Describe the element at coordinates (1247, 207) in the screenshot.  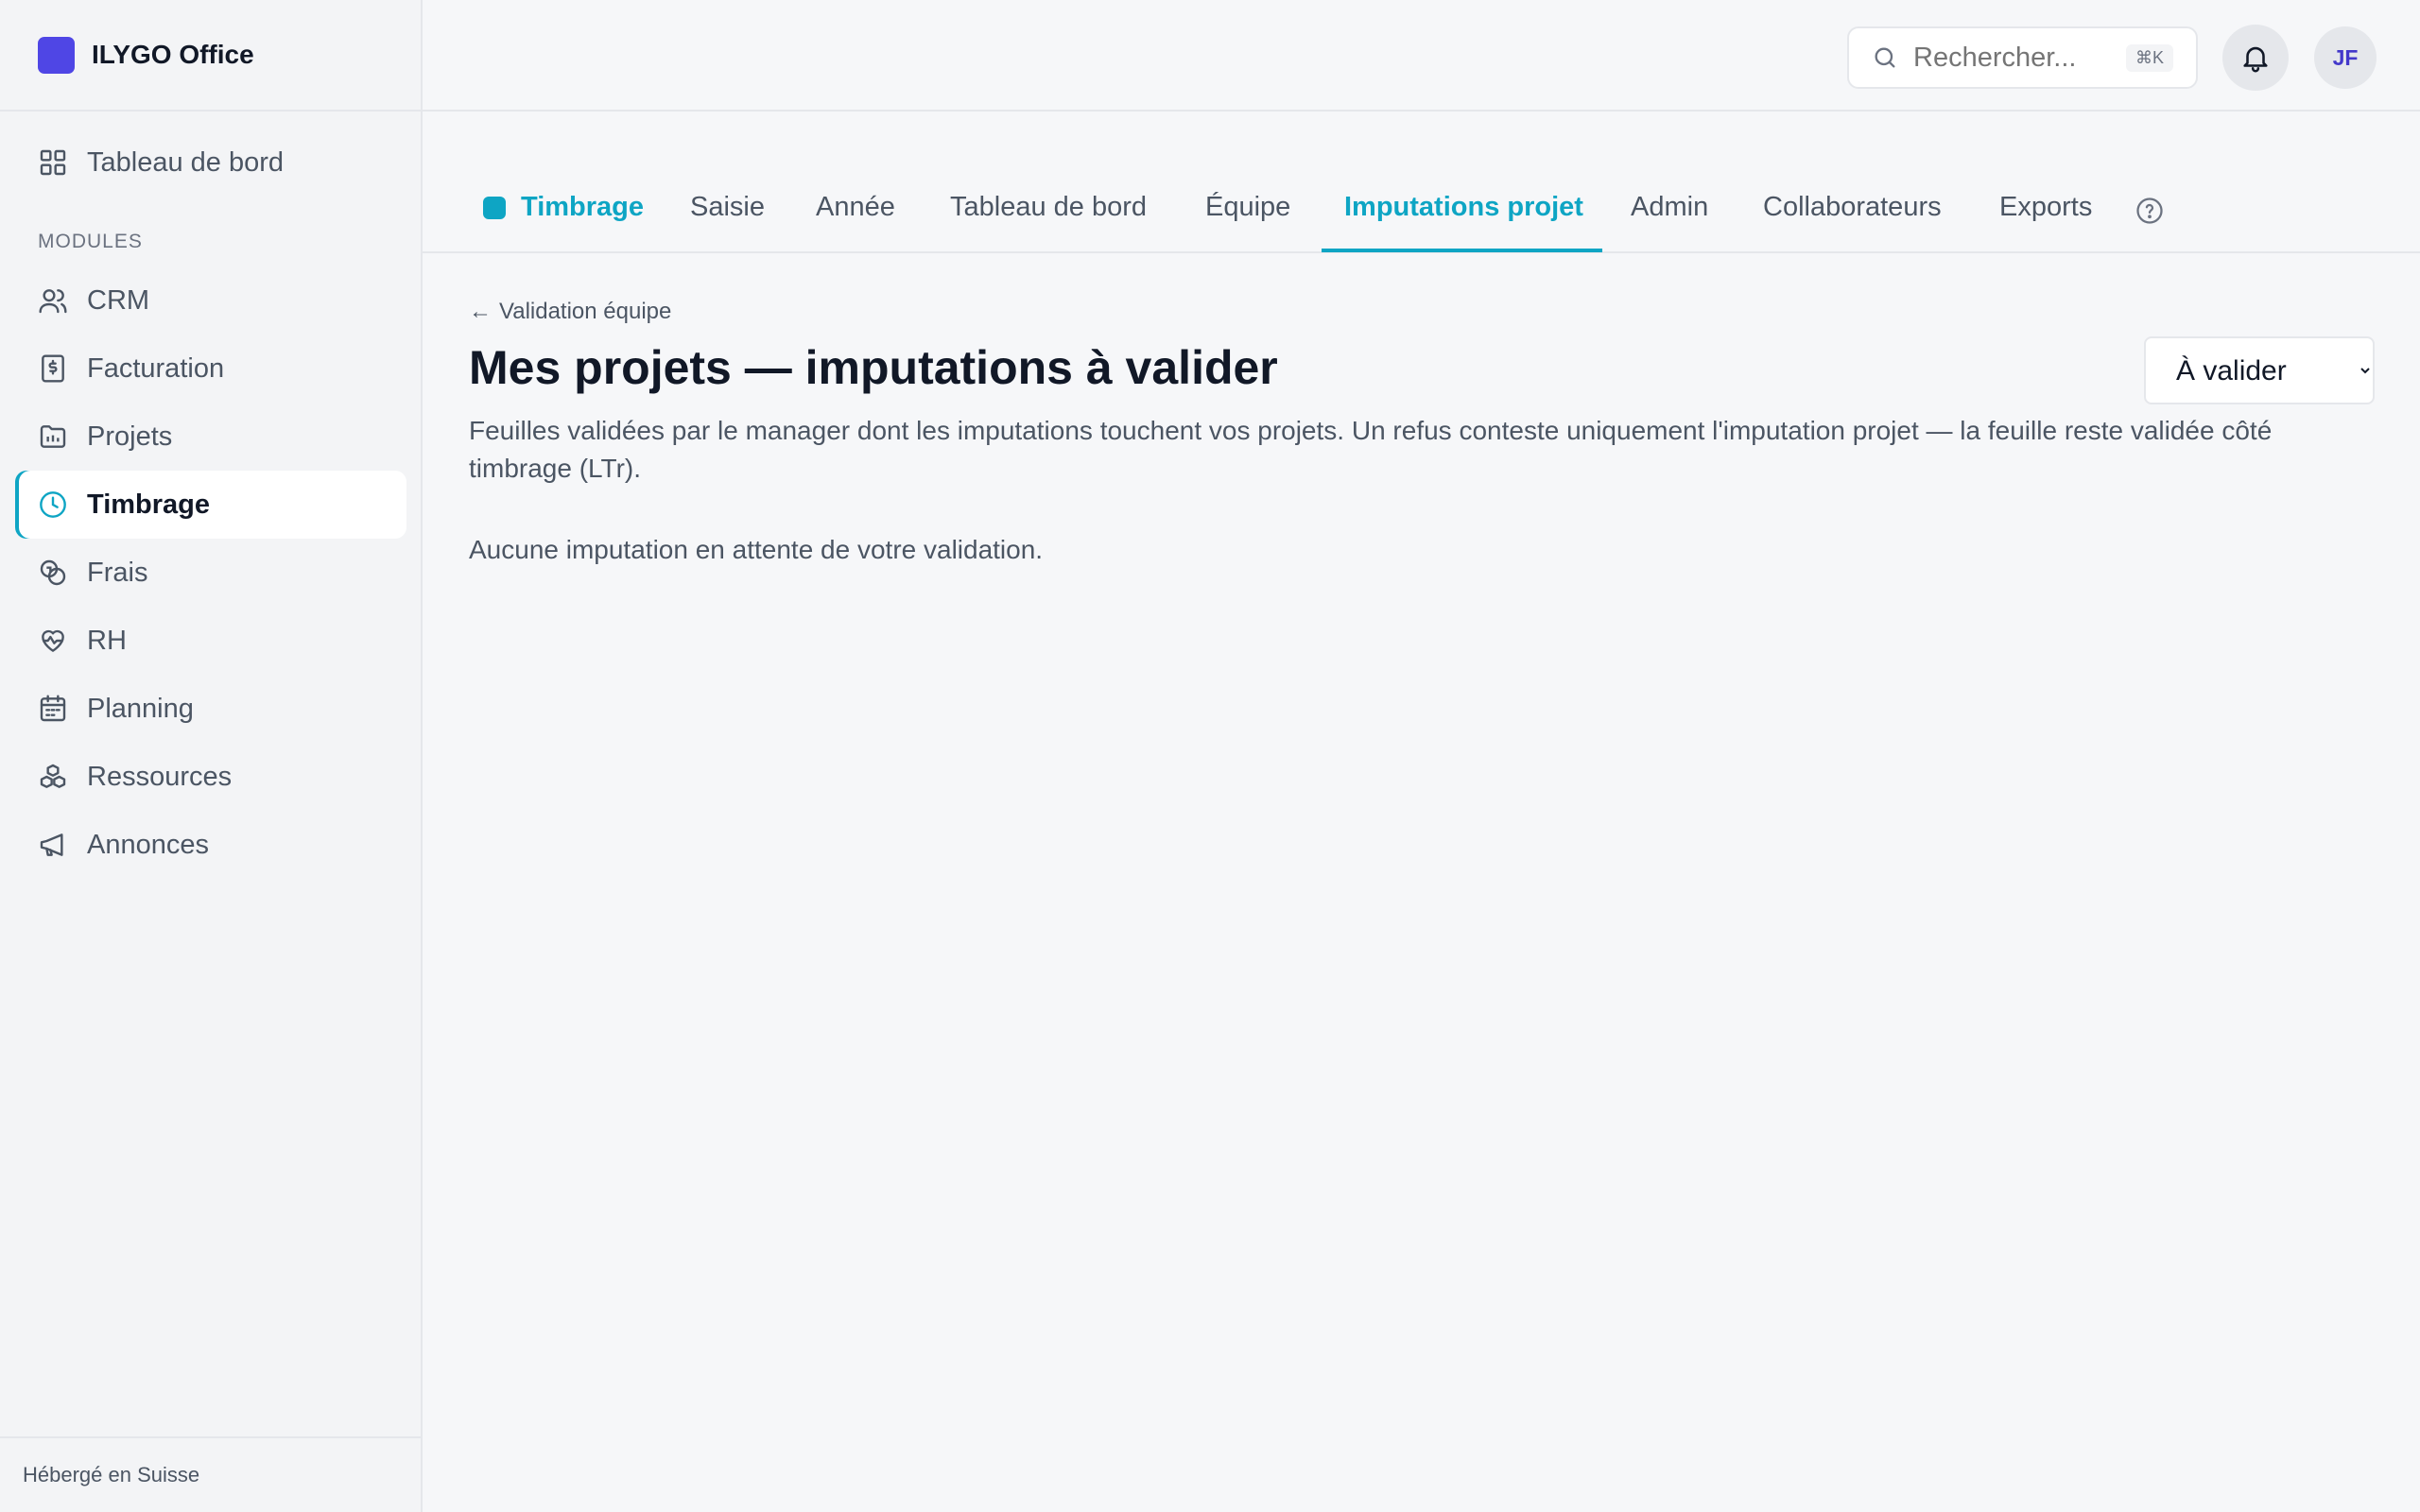
I see `tab-equipe: Équipe` at that location.